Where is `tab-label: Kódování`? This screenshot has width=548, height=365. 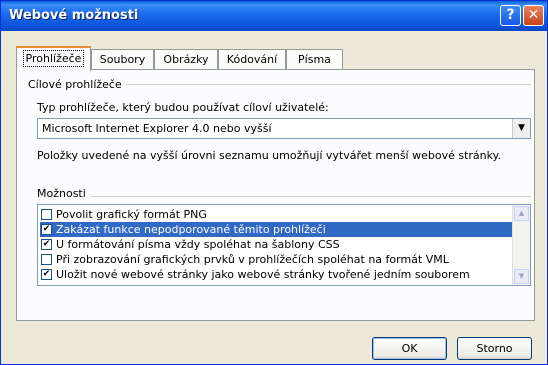 tab-label: Kódování is located at coordinates (252, 59).